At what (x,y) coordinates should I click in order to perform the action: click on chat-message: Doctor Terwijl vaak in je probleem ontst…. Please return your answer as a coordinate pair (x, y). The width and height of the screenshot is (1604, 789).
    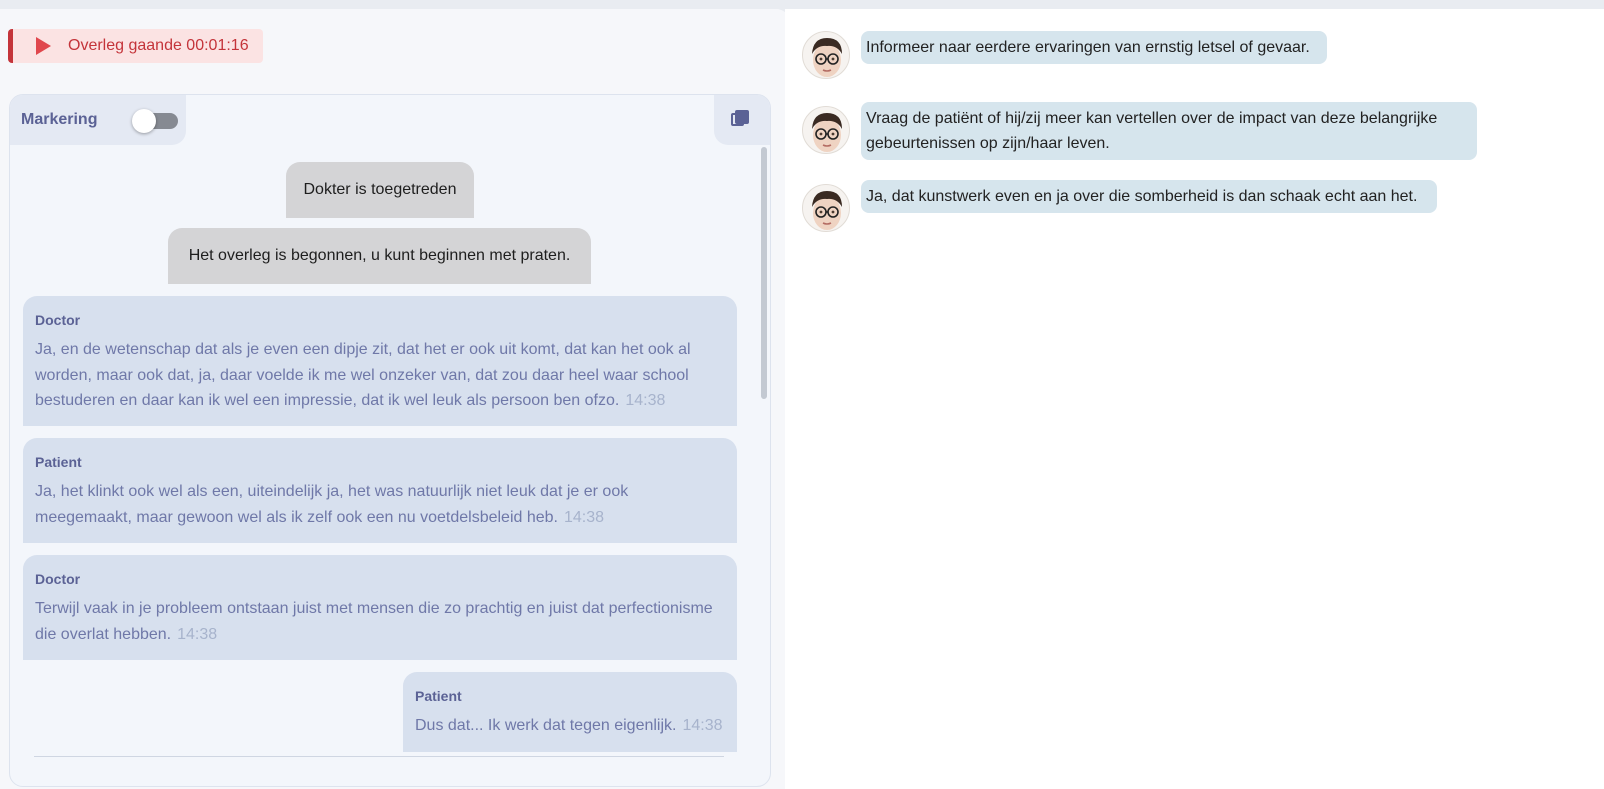
    Looking at the image, I should click on (380, 607).